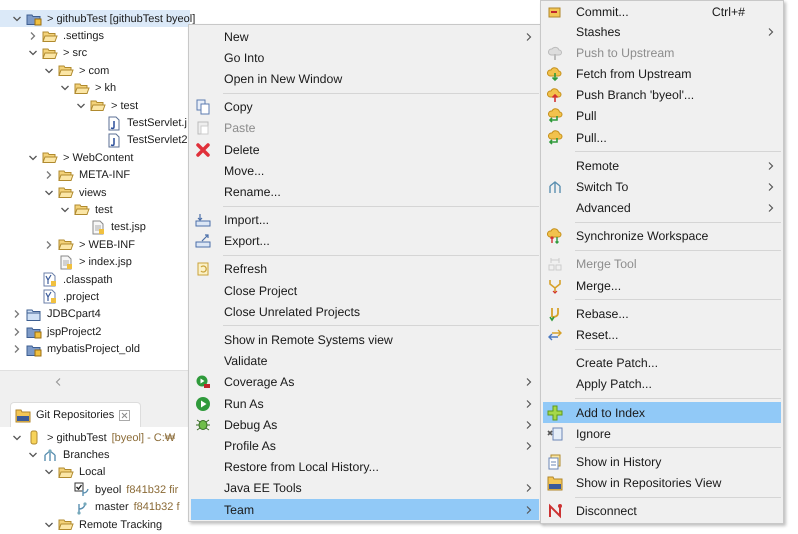  I want to click on tree-item-label: mybatisProject_old, so click(93, 349).